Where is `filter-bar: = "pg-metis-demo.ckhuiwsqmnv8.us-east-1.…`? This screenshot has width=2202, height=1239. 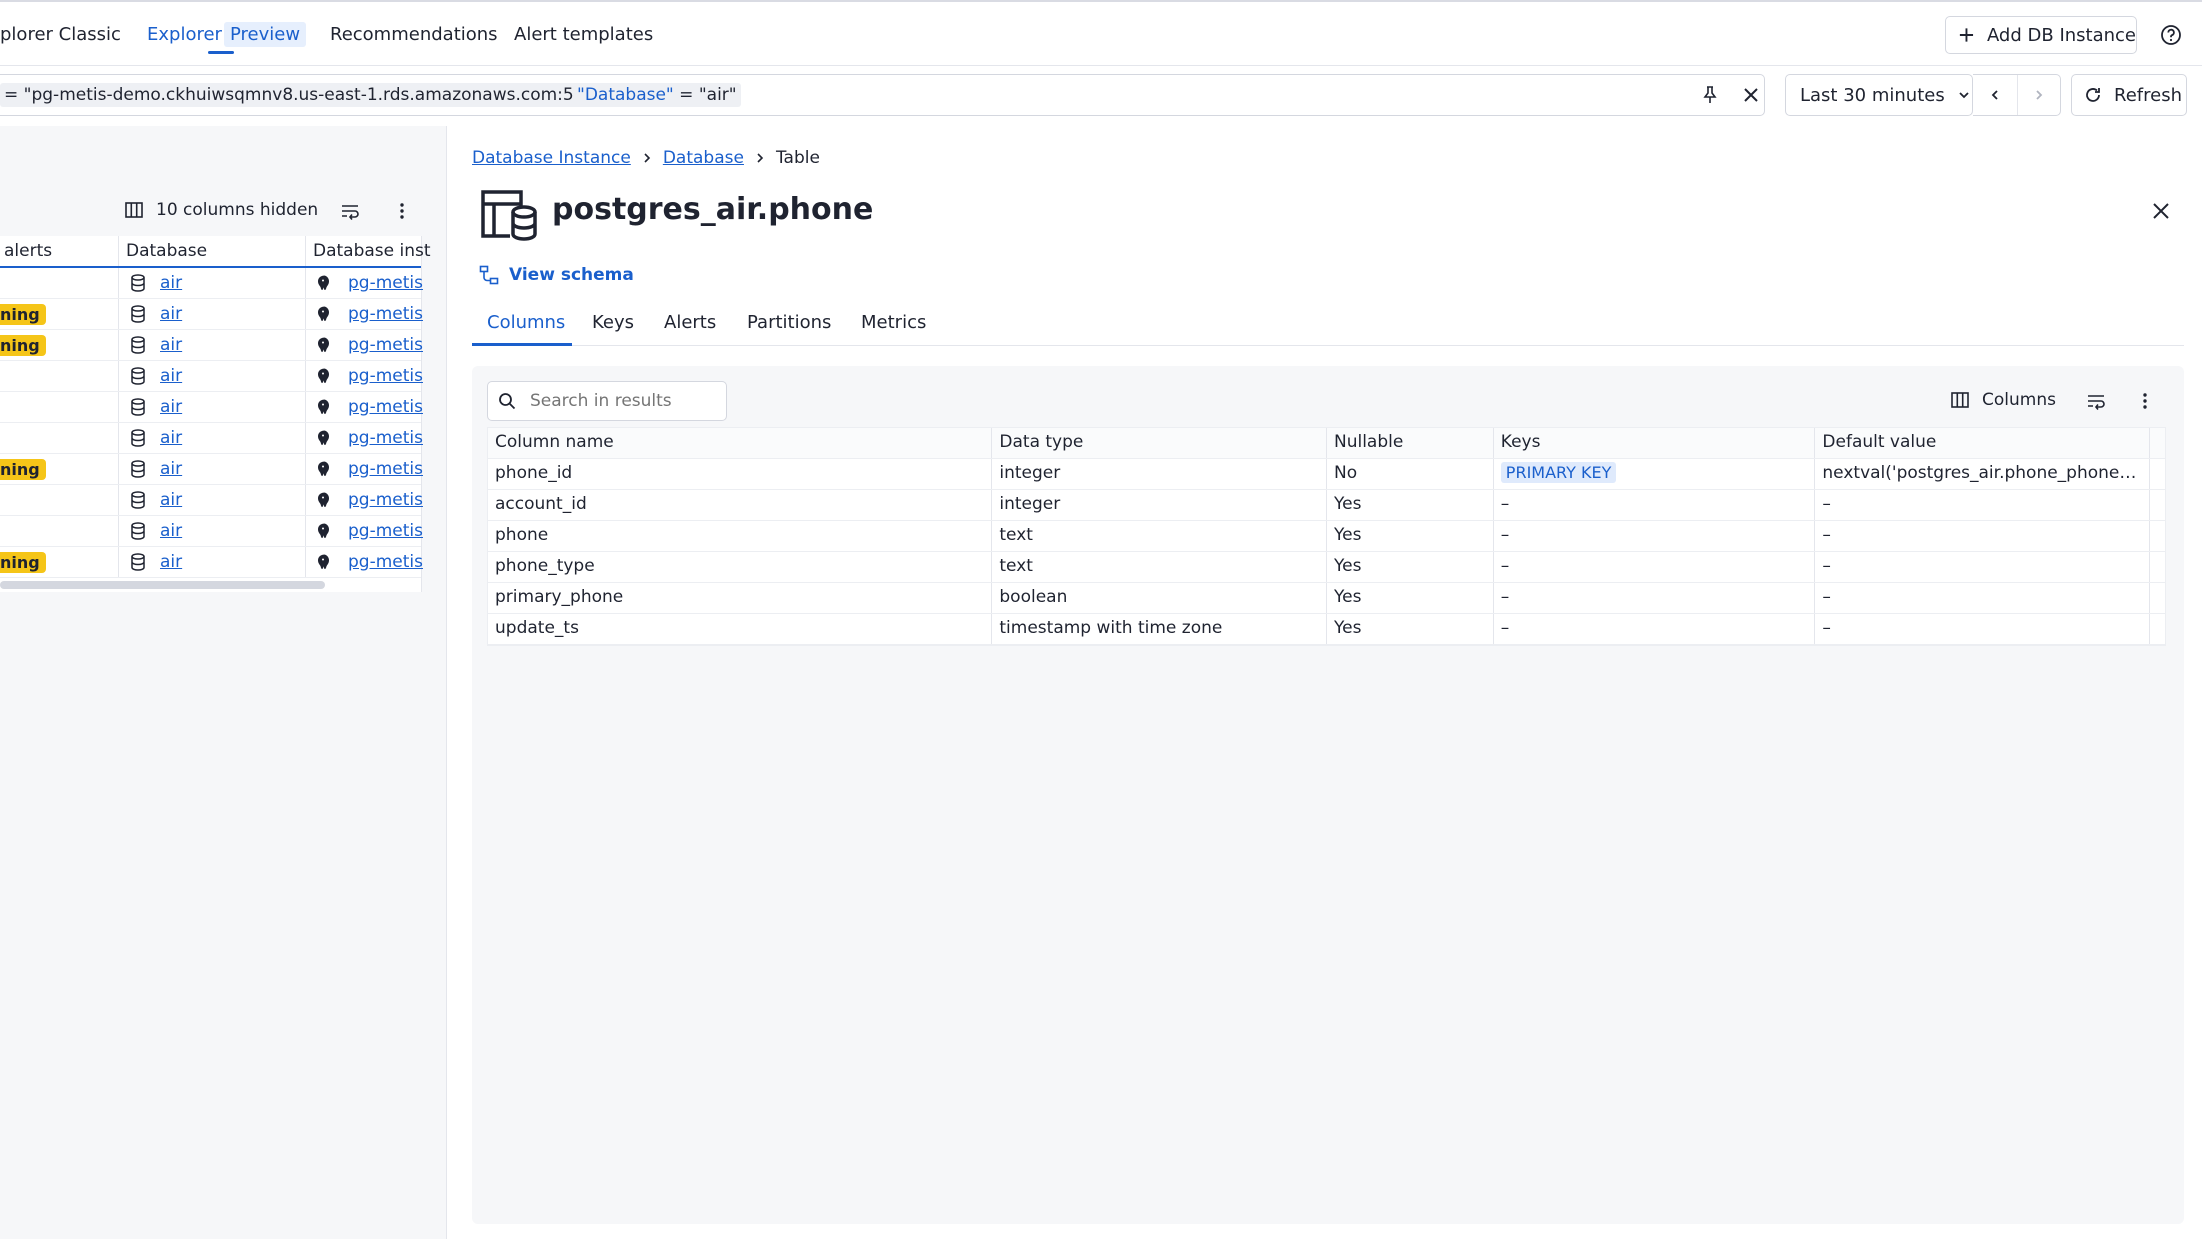 filter-bar: = "pg-metis-demo.ckhuiwsqmnv8.us-east-1.… is located at coordinates (882, 95).